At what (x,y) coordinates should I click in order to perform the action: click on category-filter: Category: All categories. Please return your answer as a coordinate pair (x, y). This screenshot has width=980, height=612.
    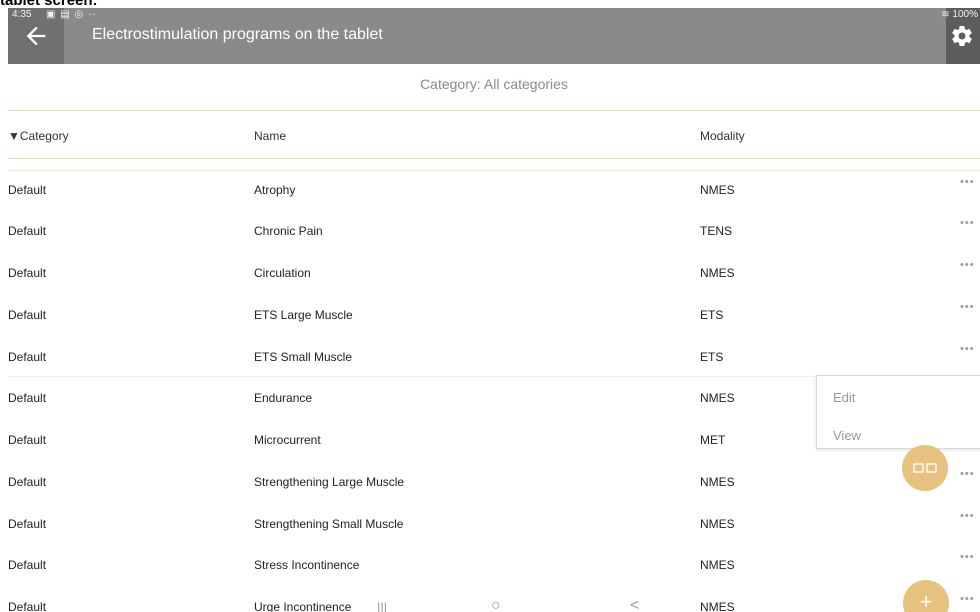
    Looking at the image, I should click on (494, 84).